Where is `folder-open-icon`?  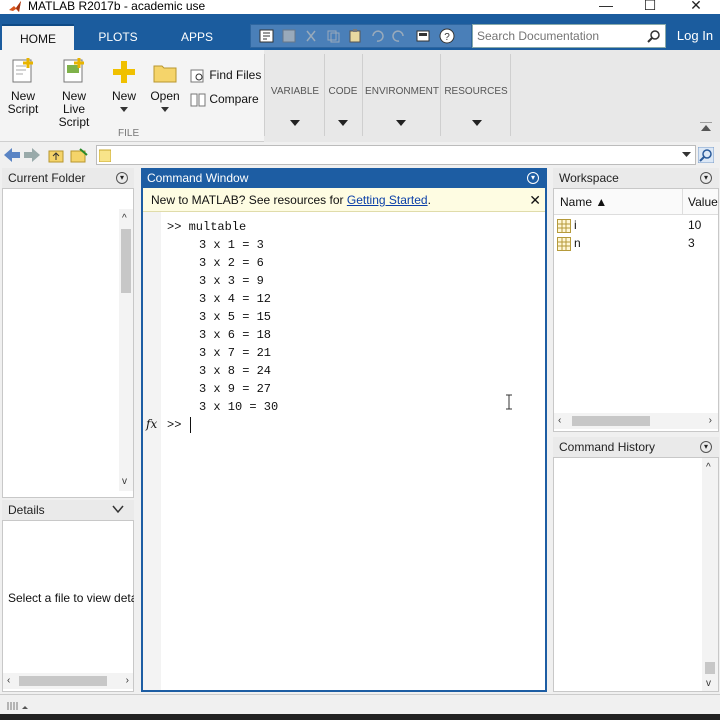
folder-open-icon is located at coordinates (165, 74).